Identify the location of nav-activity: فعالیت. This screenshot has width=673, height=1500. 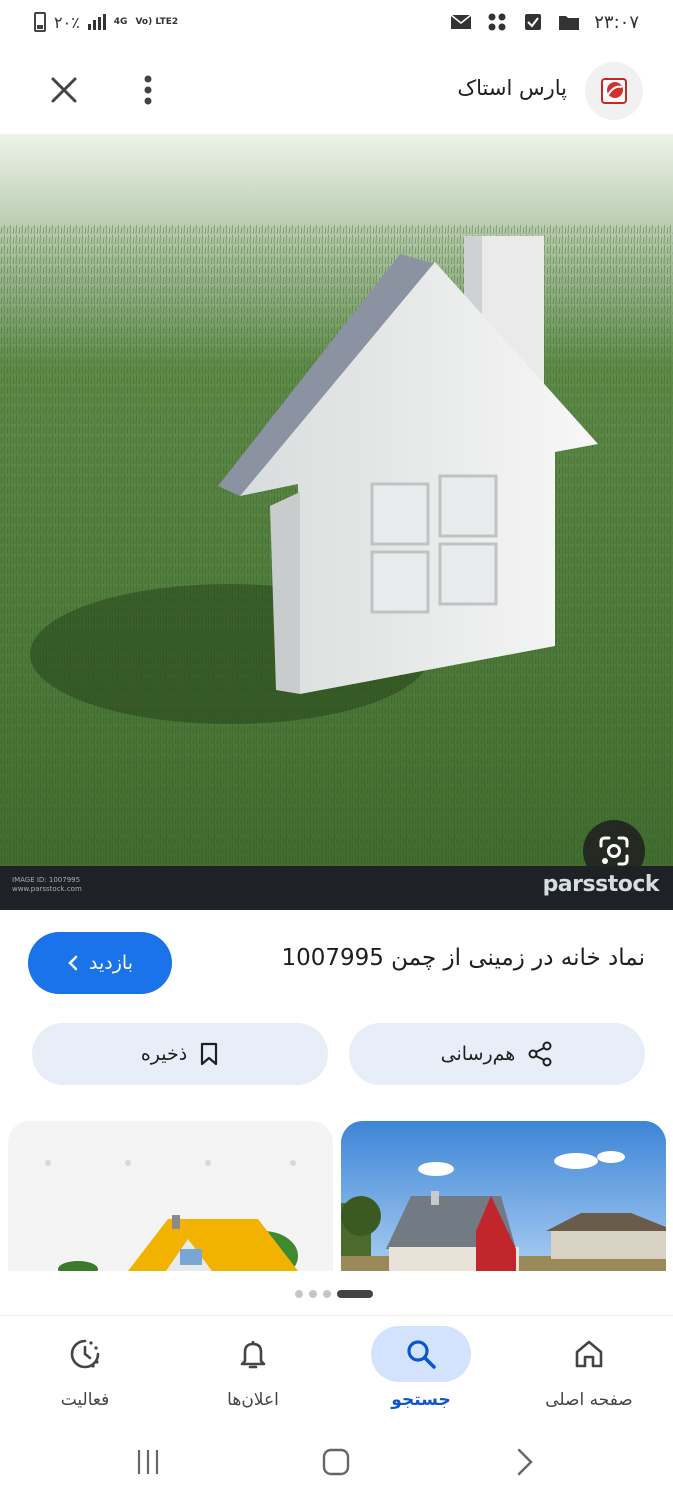
(85, 1373).